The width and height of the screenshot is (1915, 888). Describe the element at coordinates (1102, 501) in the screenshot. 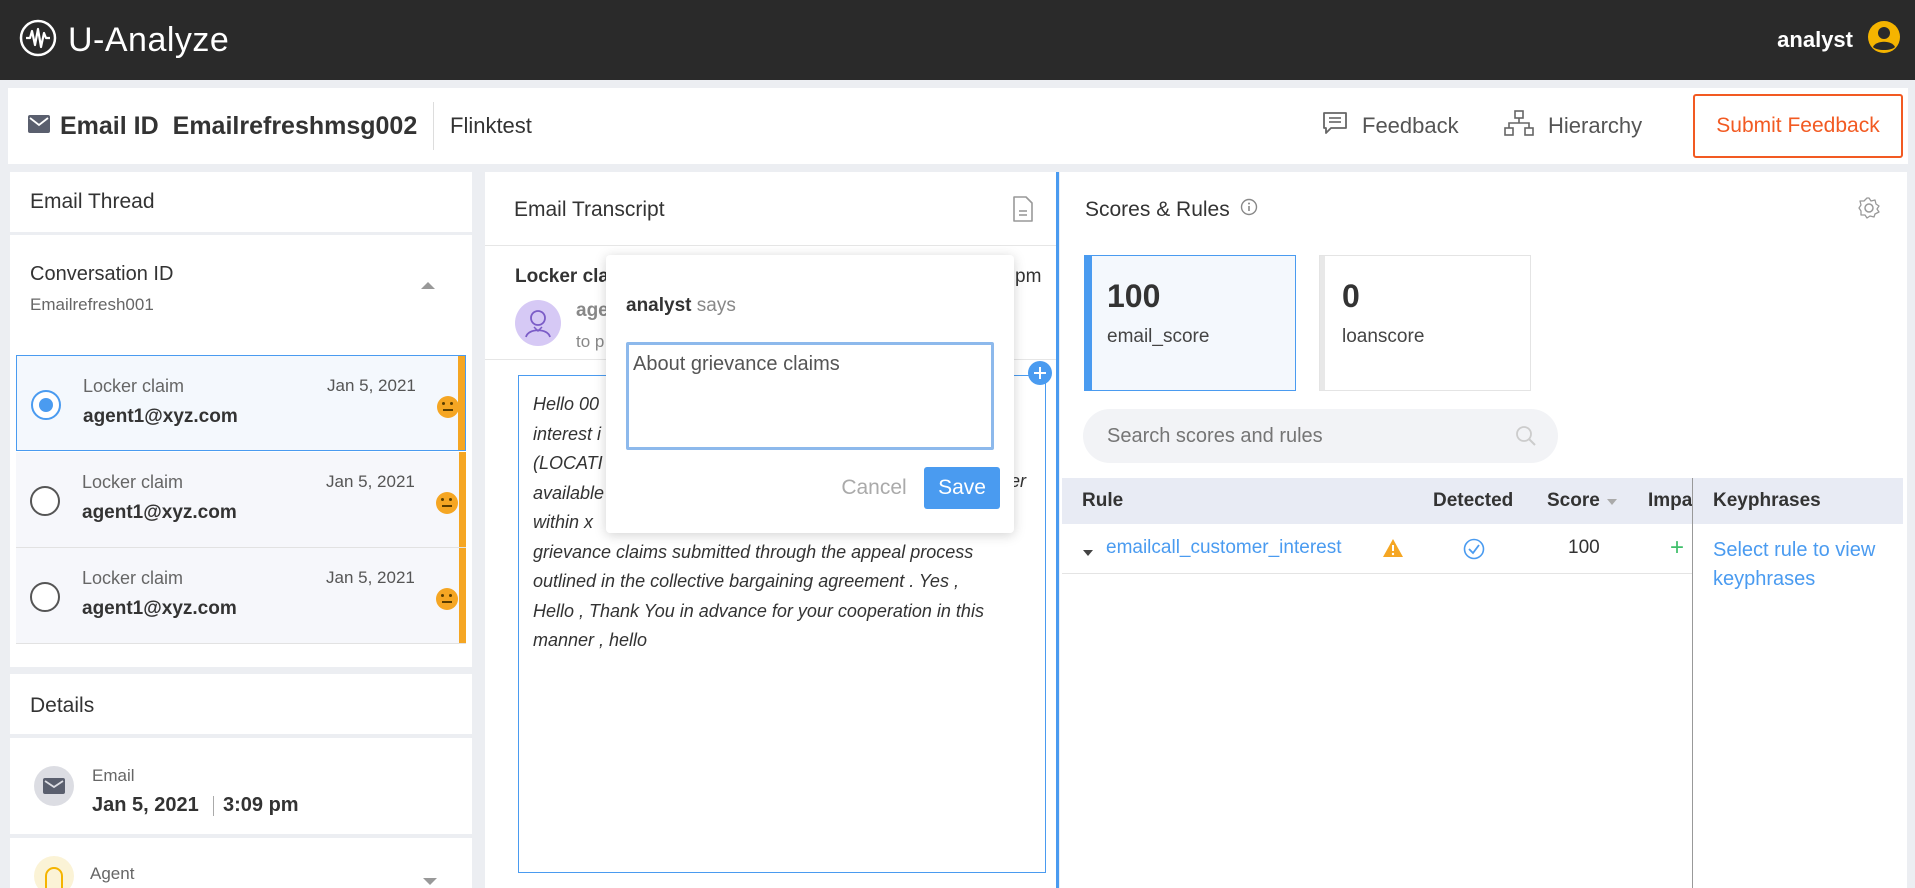

I see `column-rule: Rule` at that location.